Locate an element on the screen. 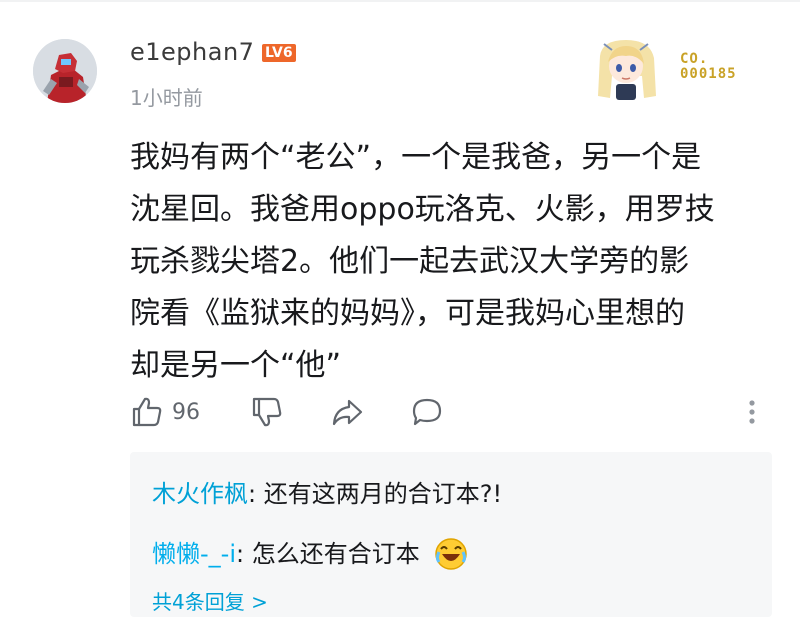 Image resolution: width=800 pixels, height=617 pixels. username: e1ephan7 is located at coordinates (192, 52).